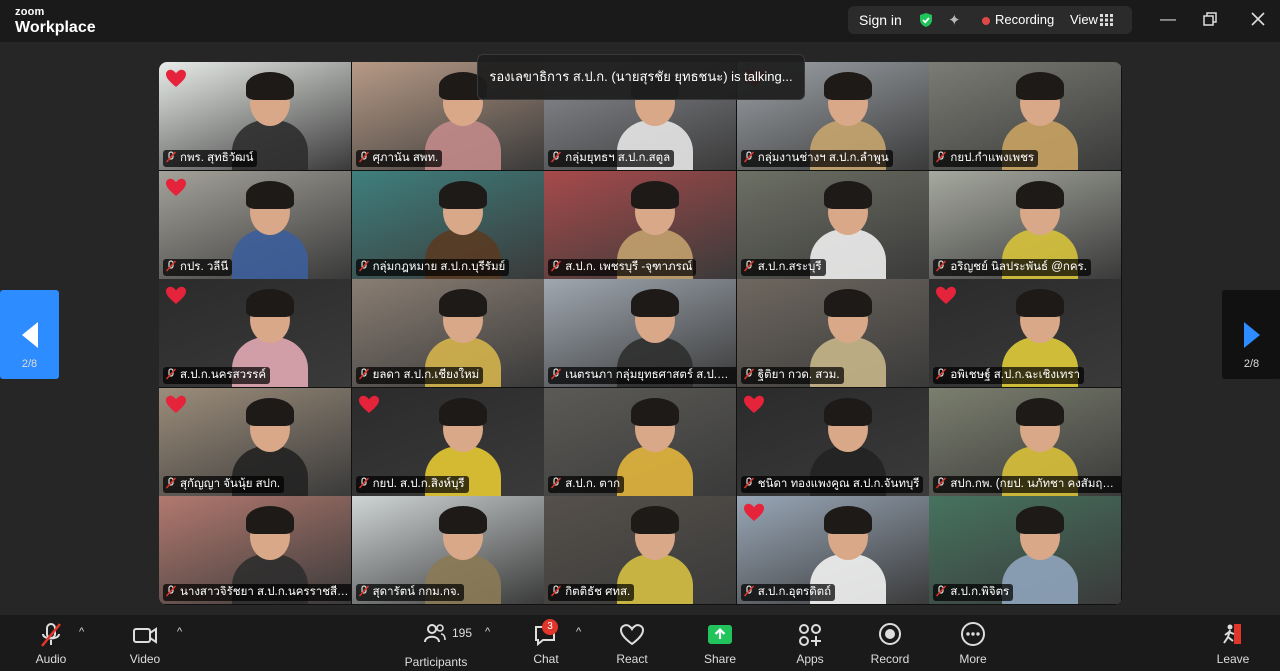 The image size is (1280, 671). I want to click on participants-count: 195, so click(462, 633).